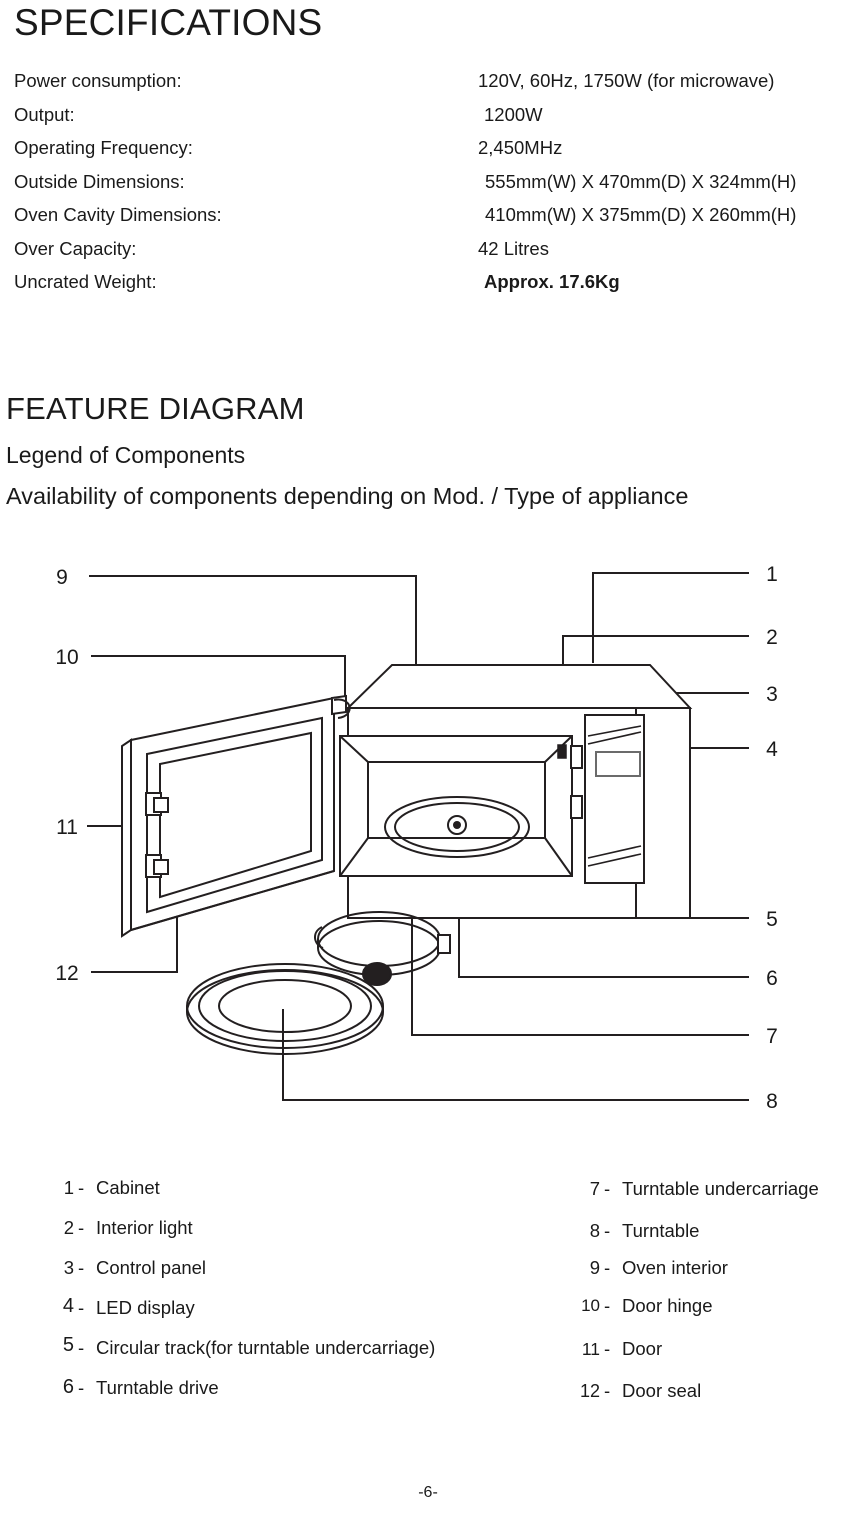  Describe the element at coordinates (594, 1230) in the screenshot. I see `legend-number: 8` at that location.